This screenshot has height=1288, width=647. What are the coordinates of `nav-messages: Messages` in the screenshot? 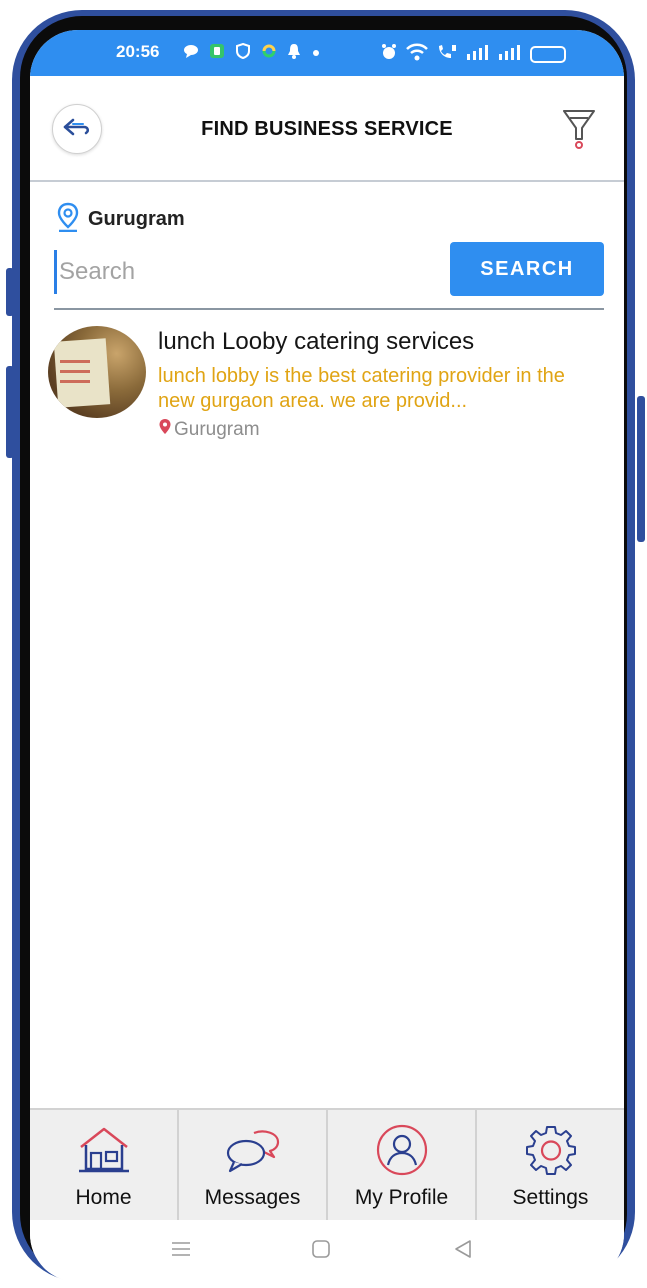 It's located at (253, 1166).